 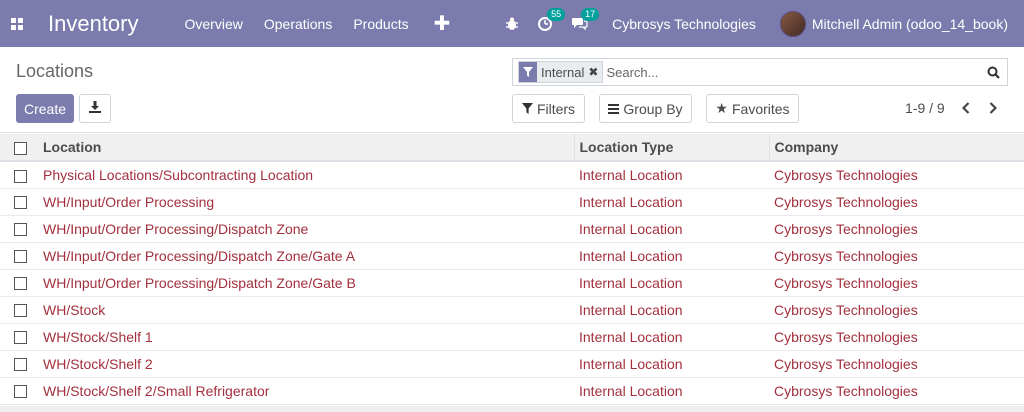 I want to click on search-facet-internal: Internal ✖, so click(x=561, y=72).